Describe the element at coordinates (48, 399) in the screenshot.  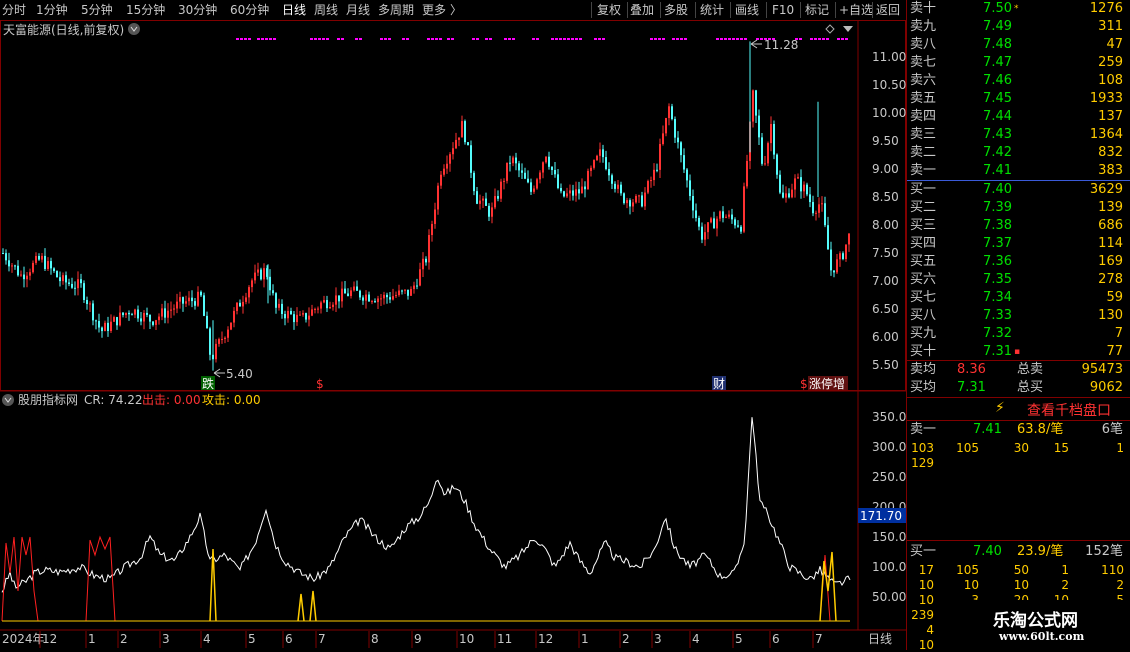
I see `indicator-name: 股朋指标网` at that location.